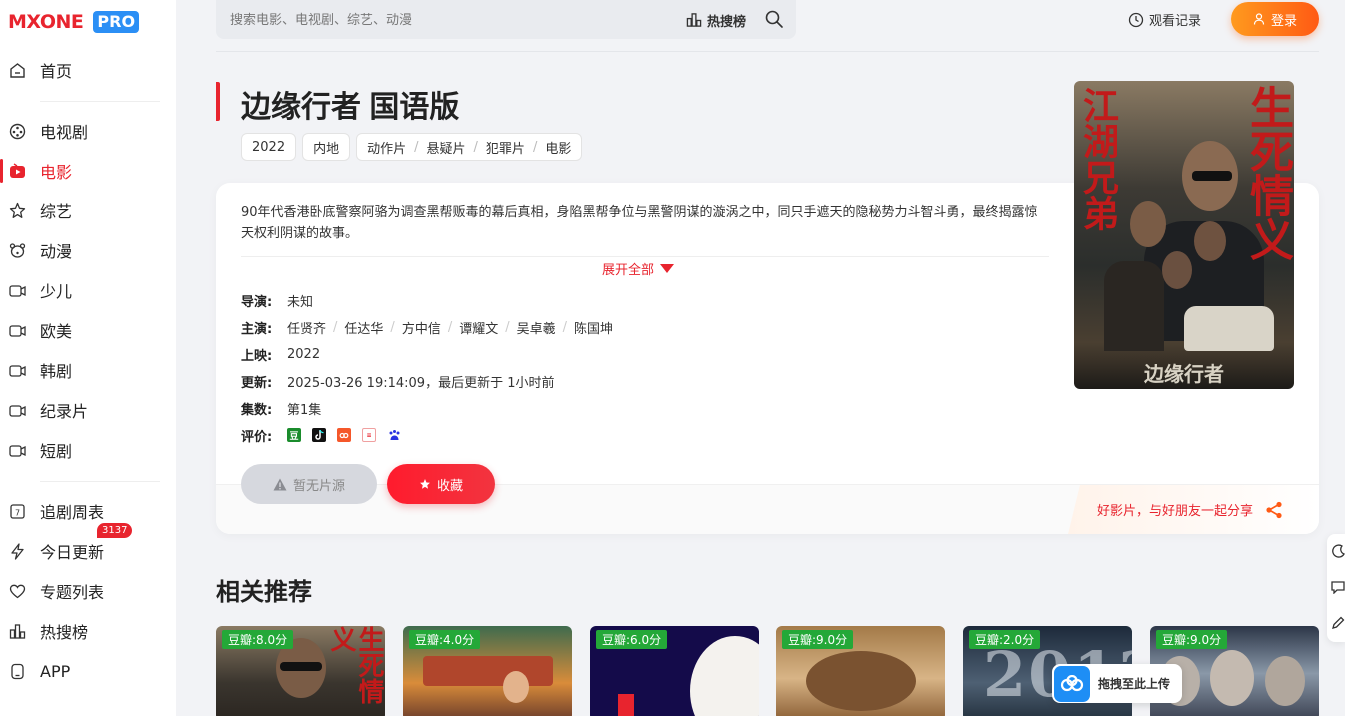 Image resolution: width=1345 pixels, height=716 pixels. Describe the element at coordinates (505, 147) in the screenshot. I see `tag-genre: 犯罪片` at that location.